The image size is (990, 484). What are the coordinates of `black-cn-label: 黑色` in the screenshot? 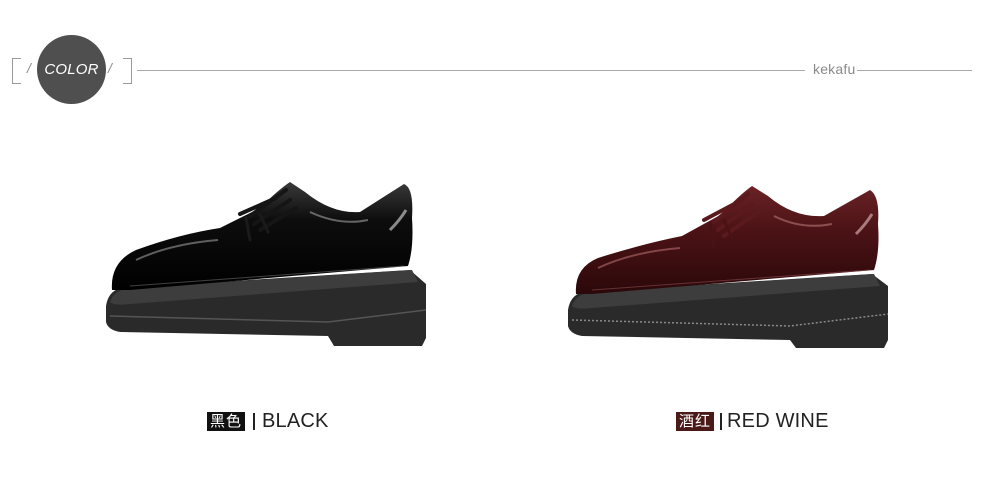 It's located at (226, 421).